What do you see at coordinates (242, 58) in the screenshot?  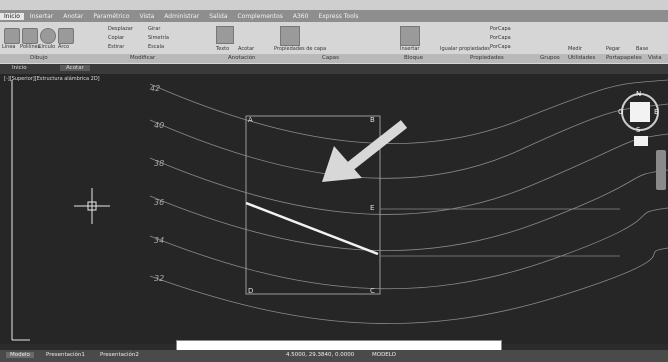 I see `panel-annotation: Anotación` at bounding box center [242, 58].